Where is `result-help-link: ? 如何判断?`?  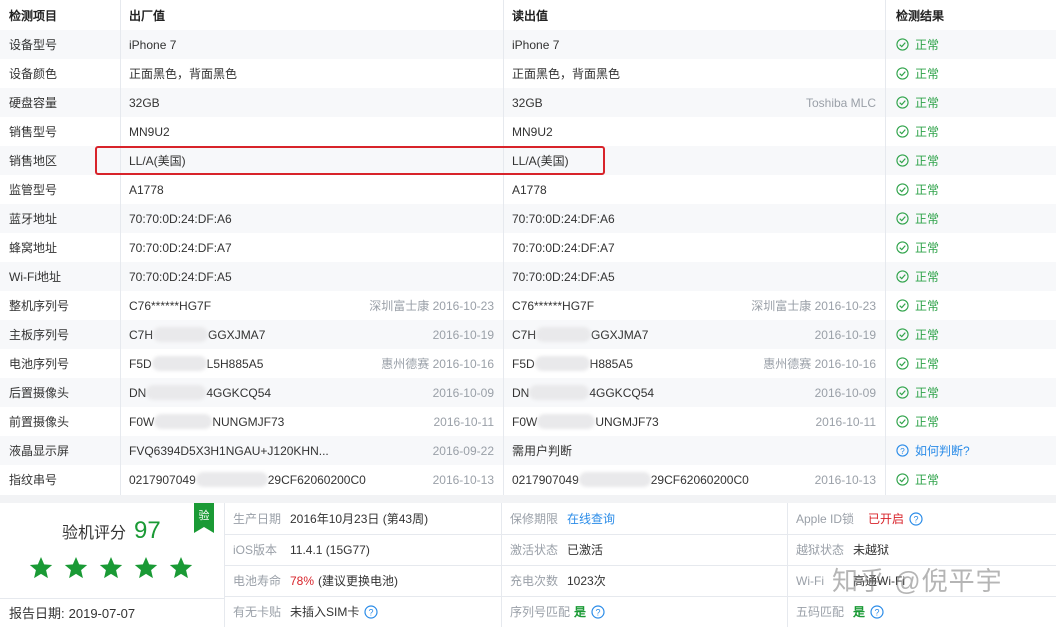
result-help-link: ? 如何判断? is located at coordinates (933, 450).